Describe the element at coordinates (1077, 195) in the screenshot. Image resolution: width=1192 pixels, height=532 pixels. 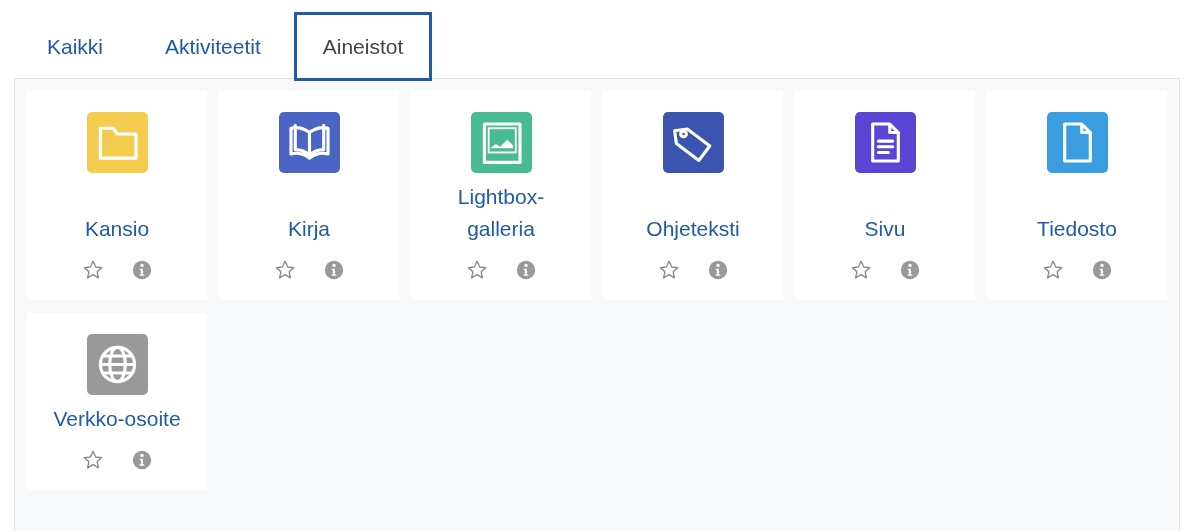
I see `module-card: Tiedosto` at that location.